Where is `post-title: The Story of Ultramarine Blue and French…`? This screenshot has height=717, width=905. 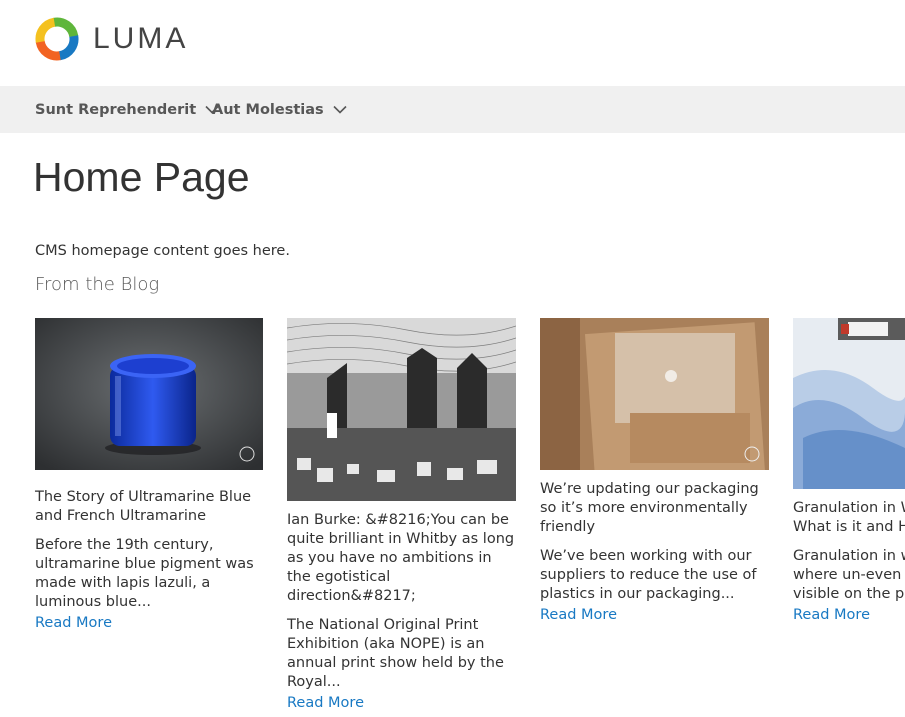
post-title: The Story of Ultramarine Blue and French… is located at coordinates (149, 507).